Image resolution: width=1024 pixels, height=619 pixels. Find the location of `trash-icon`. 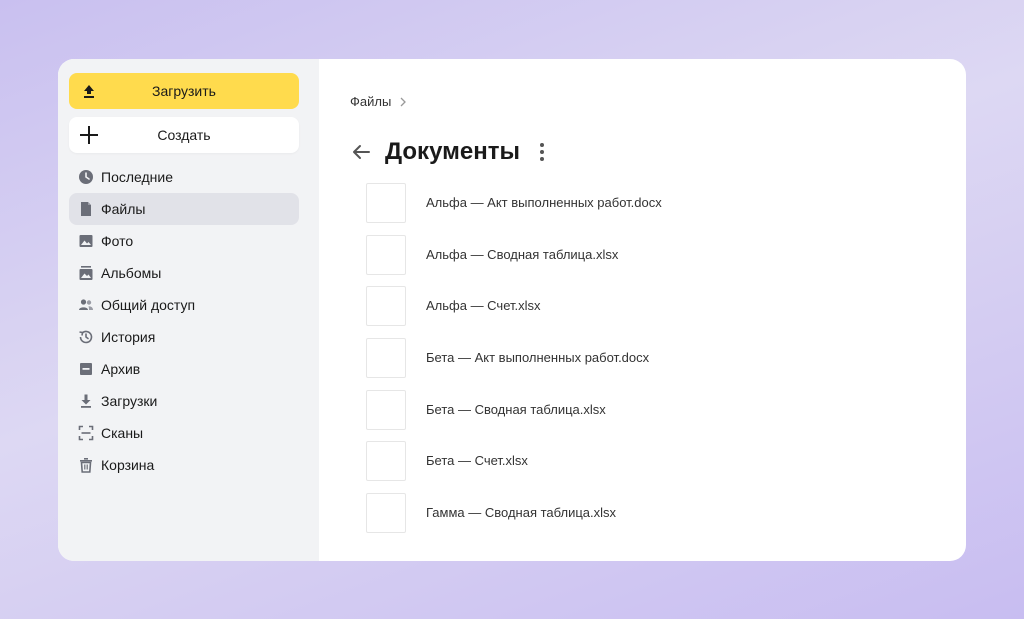

trash-icon is located at coordinates (86, 465).